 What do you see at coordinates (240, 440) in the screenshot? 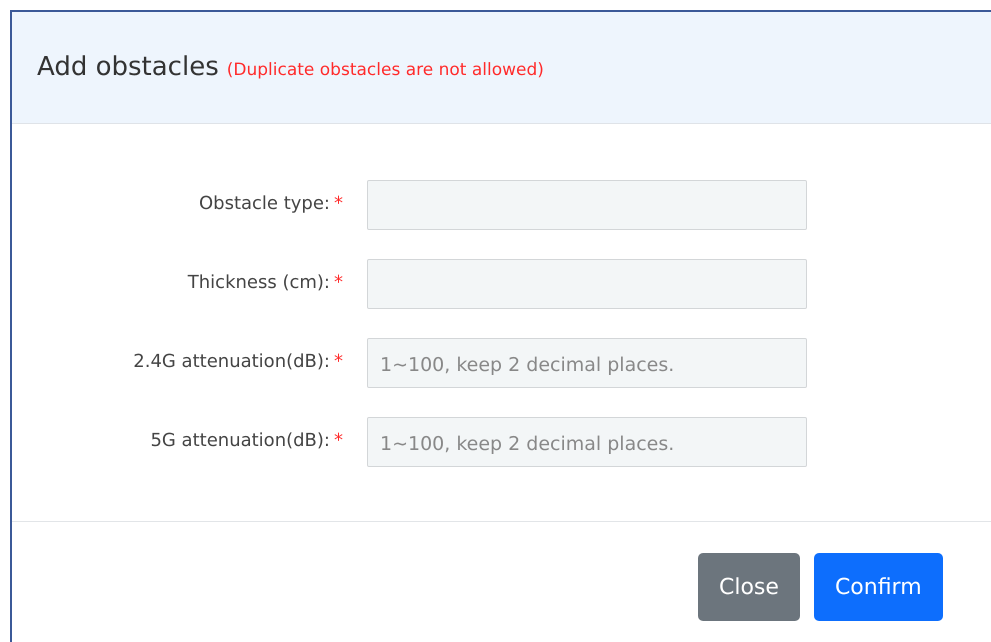
I see `field-label: 5G attenuation(dB):` at bounding box center [240, 440].